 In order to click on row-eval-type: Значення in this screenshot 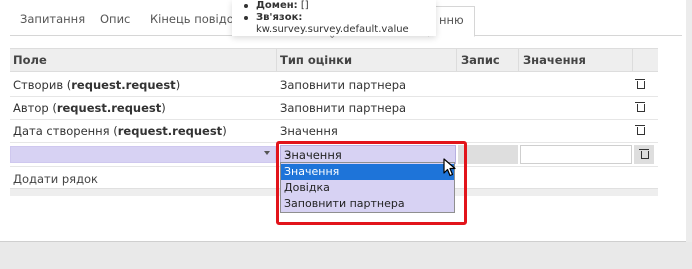, I will do `click(309, 131)`.